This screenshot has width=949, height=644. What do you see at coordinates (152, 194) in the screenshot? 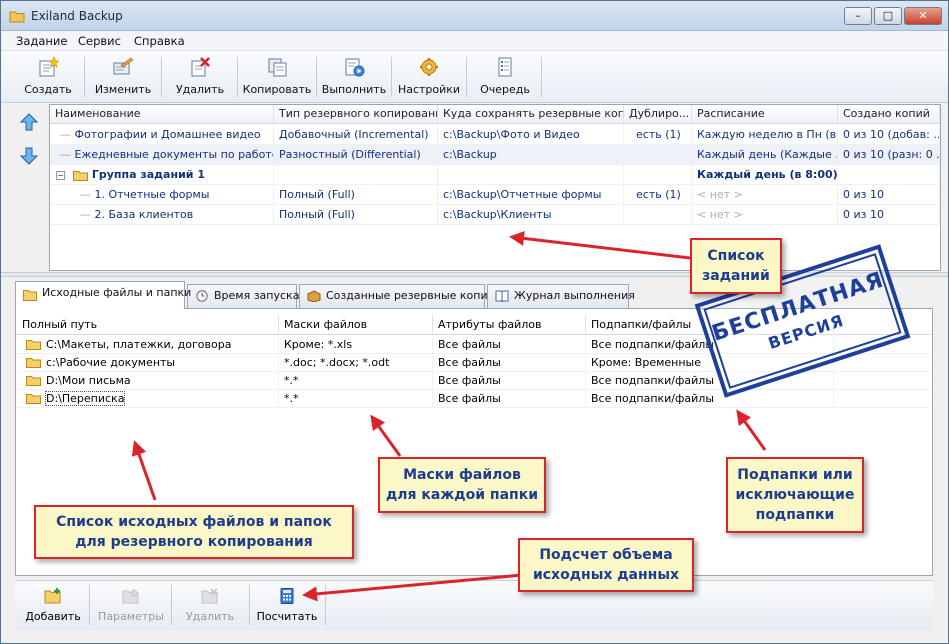
I see `job-name: 1. Отчетные формы` at bounding box center [152, 194].